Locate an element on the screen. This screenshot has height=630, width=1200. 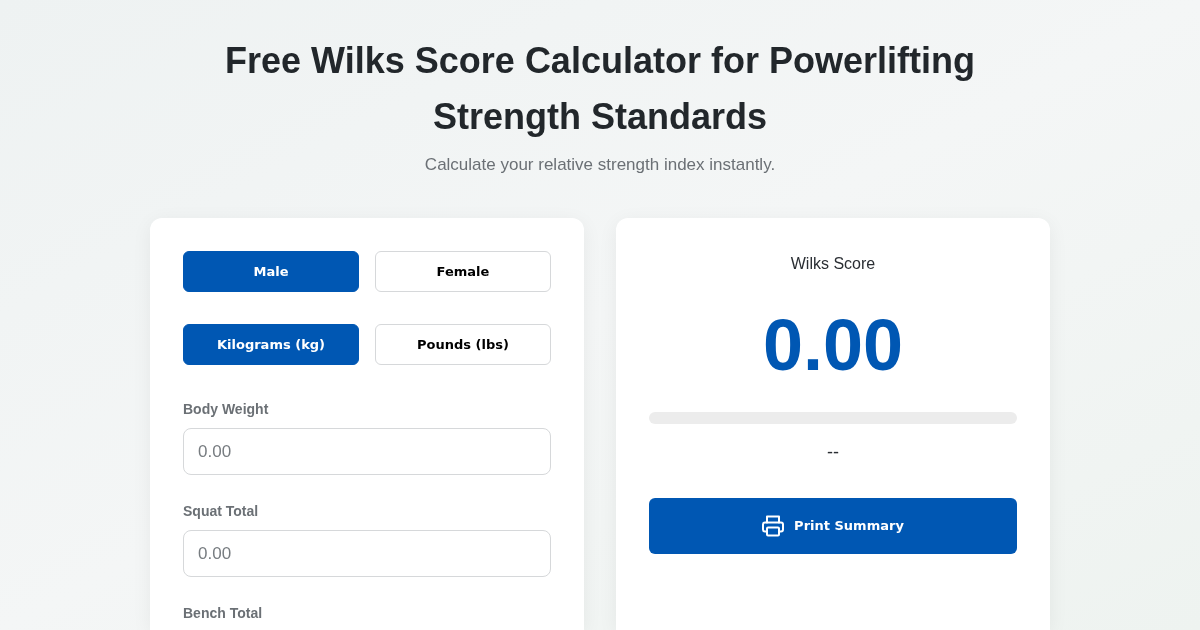
field-label: Squat Total is located at coordinates (221, 511).